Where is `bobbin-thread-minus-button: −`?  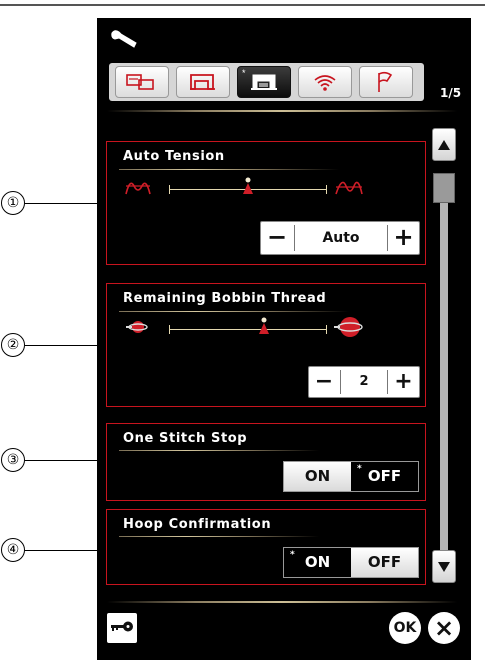
bobbin-thread-minus-button: − is located at coordinates (324, 382).